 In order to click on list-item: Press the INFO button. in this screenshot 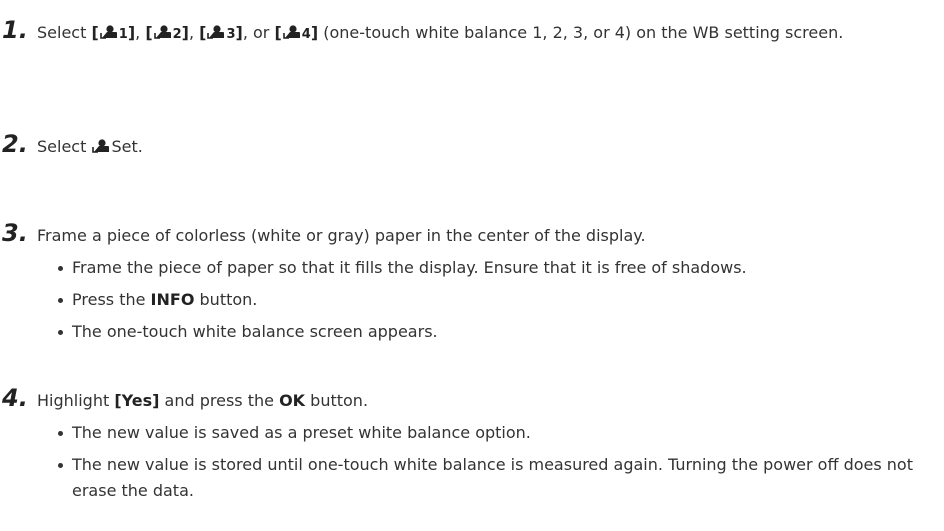, I will do `click(492, 300)`.